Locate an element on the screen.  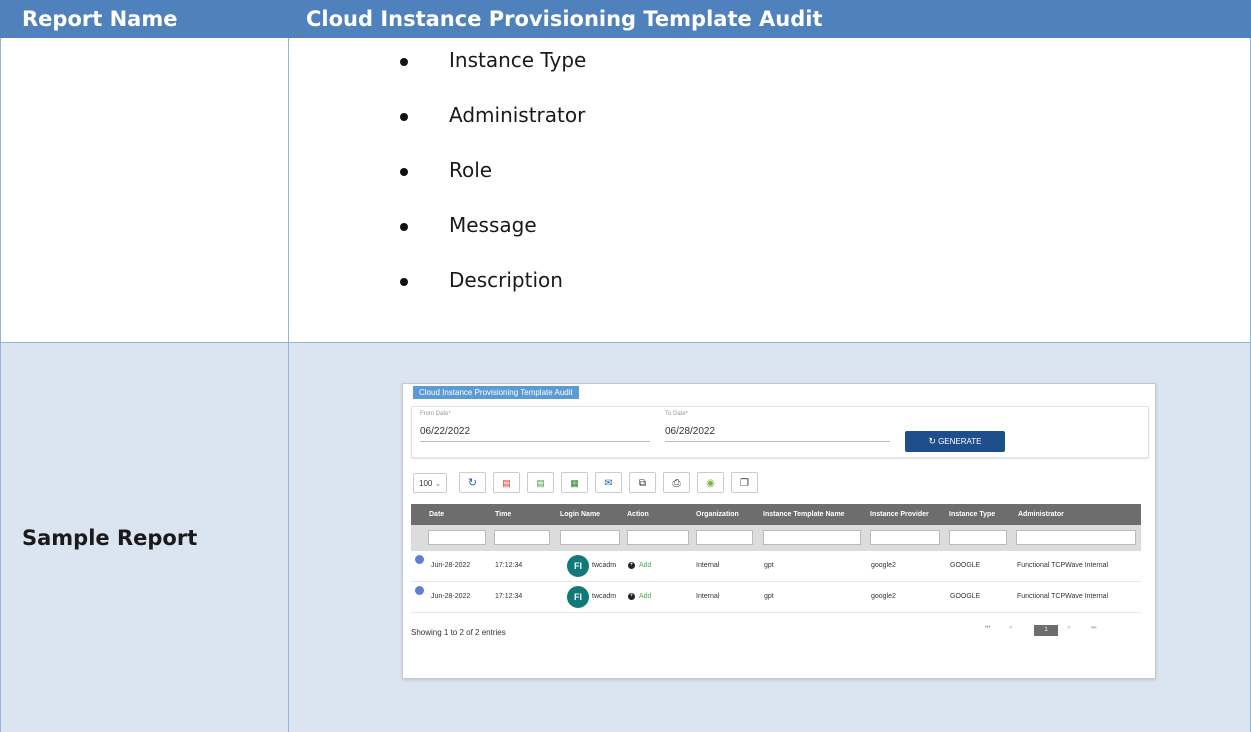
to-date-label: To Date* is located at coordinates (677, 414).